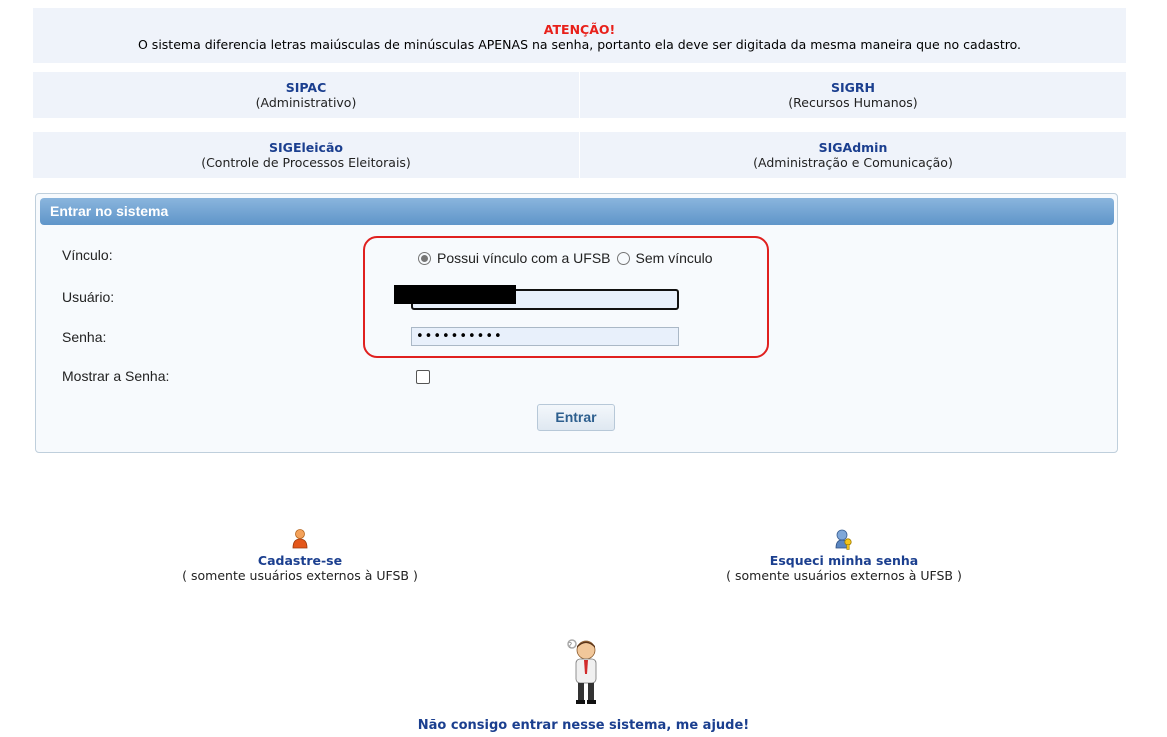 The image size is (1167, 737). What do you see at coordinates (583, 675) in the screenshot?
I see `confused-man-icon: ?` at bounding box center [583, 675].